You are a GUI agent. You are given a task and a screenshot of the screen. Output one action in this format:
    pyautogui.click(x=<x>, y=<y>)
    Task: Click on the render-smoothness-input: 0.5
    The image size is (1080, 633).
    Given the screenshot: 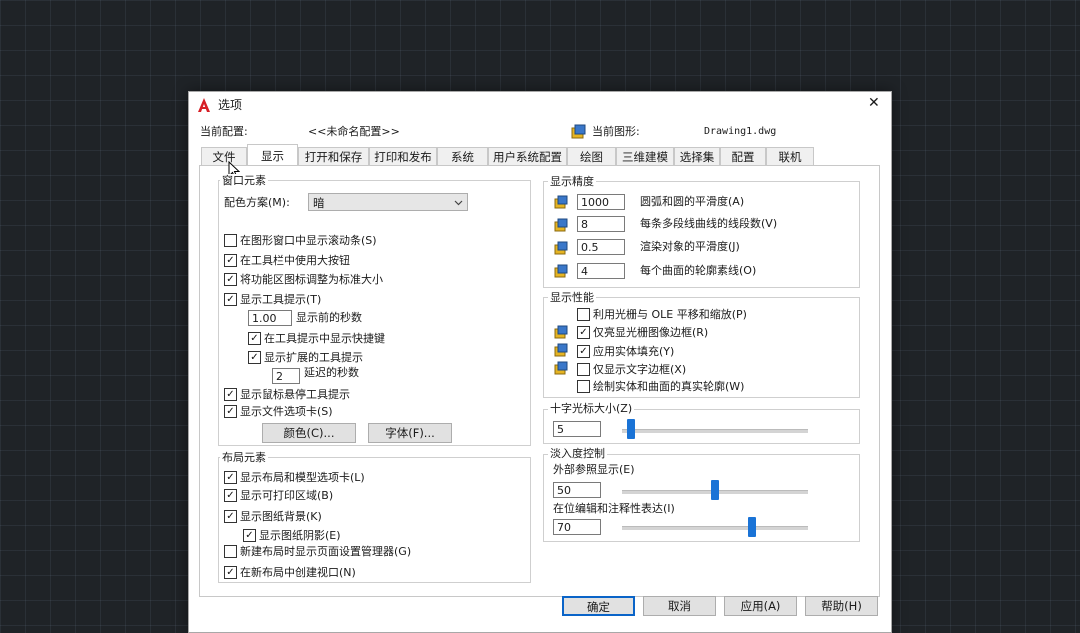 What is the action you would take?
    pyautogui.click(x=601, y=247)
    